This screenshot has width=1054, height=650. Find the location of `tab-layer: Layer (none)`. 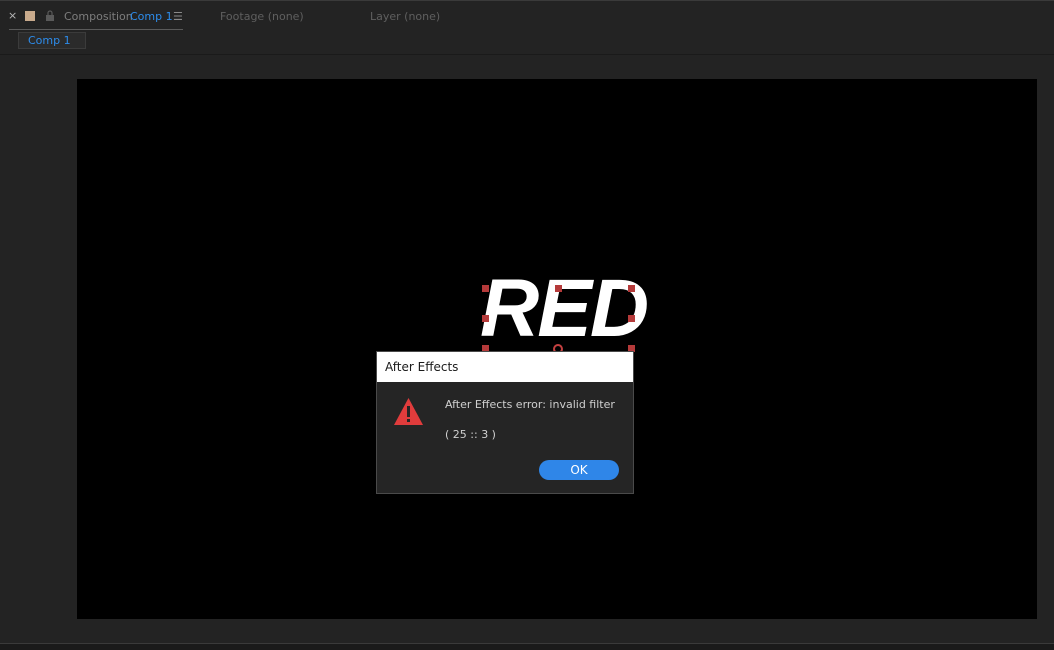

tab-layer: Layer (none) is located at coordinates (405, 16).